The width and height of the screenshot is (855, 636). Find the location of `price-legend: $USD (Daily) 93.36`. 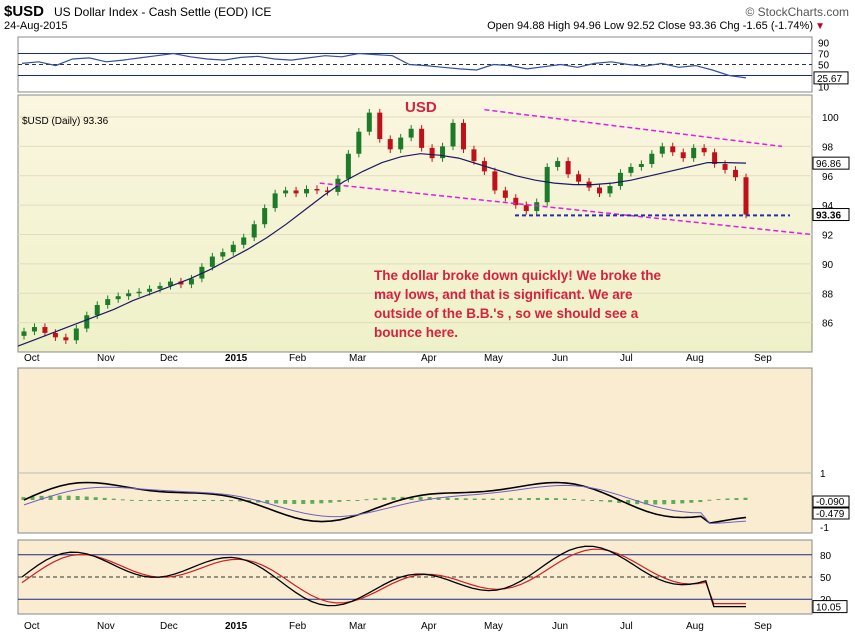

price-legend: $USD (Daily) 93.36 is located at coordinates (65, 121).